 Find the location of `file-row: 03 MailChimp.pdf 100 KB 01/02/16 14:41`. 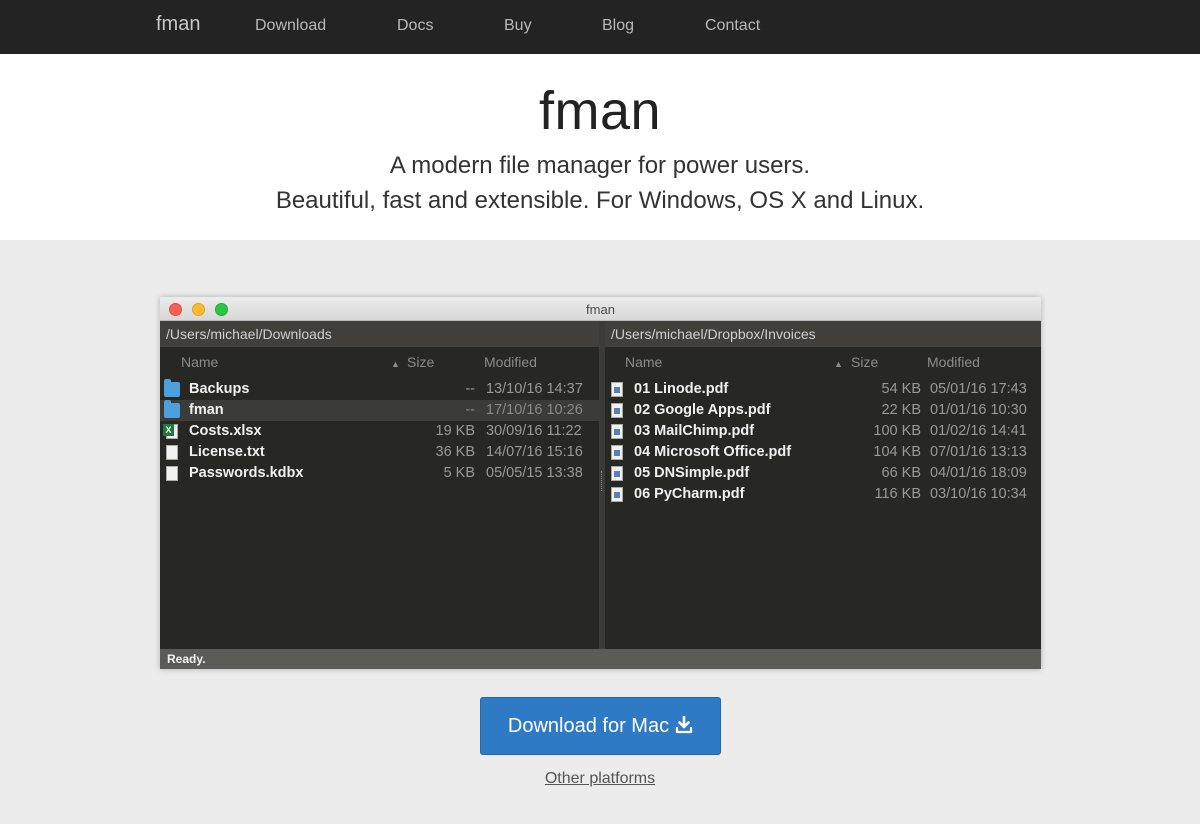

file-row: 03 MailChimp.pdf 100 KB 01/02/16 14:41 is located at coordinates (823, 431).